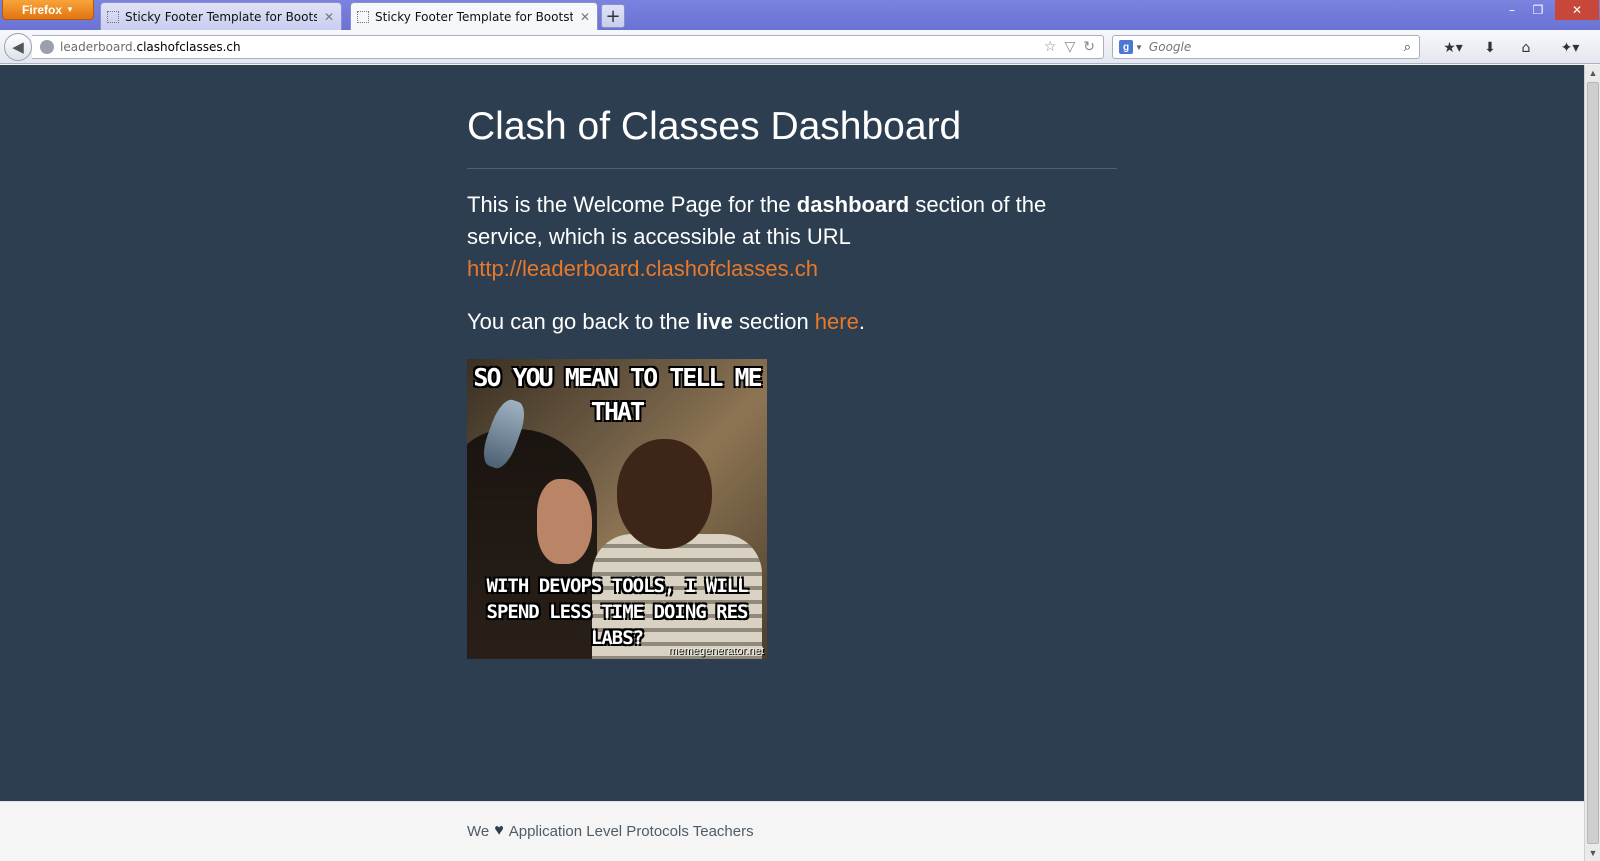 The width and height of the screenshot is (1600, 861). I want to click on url-subdomain: leaderboard., so click(98, 47).